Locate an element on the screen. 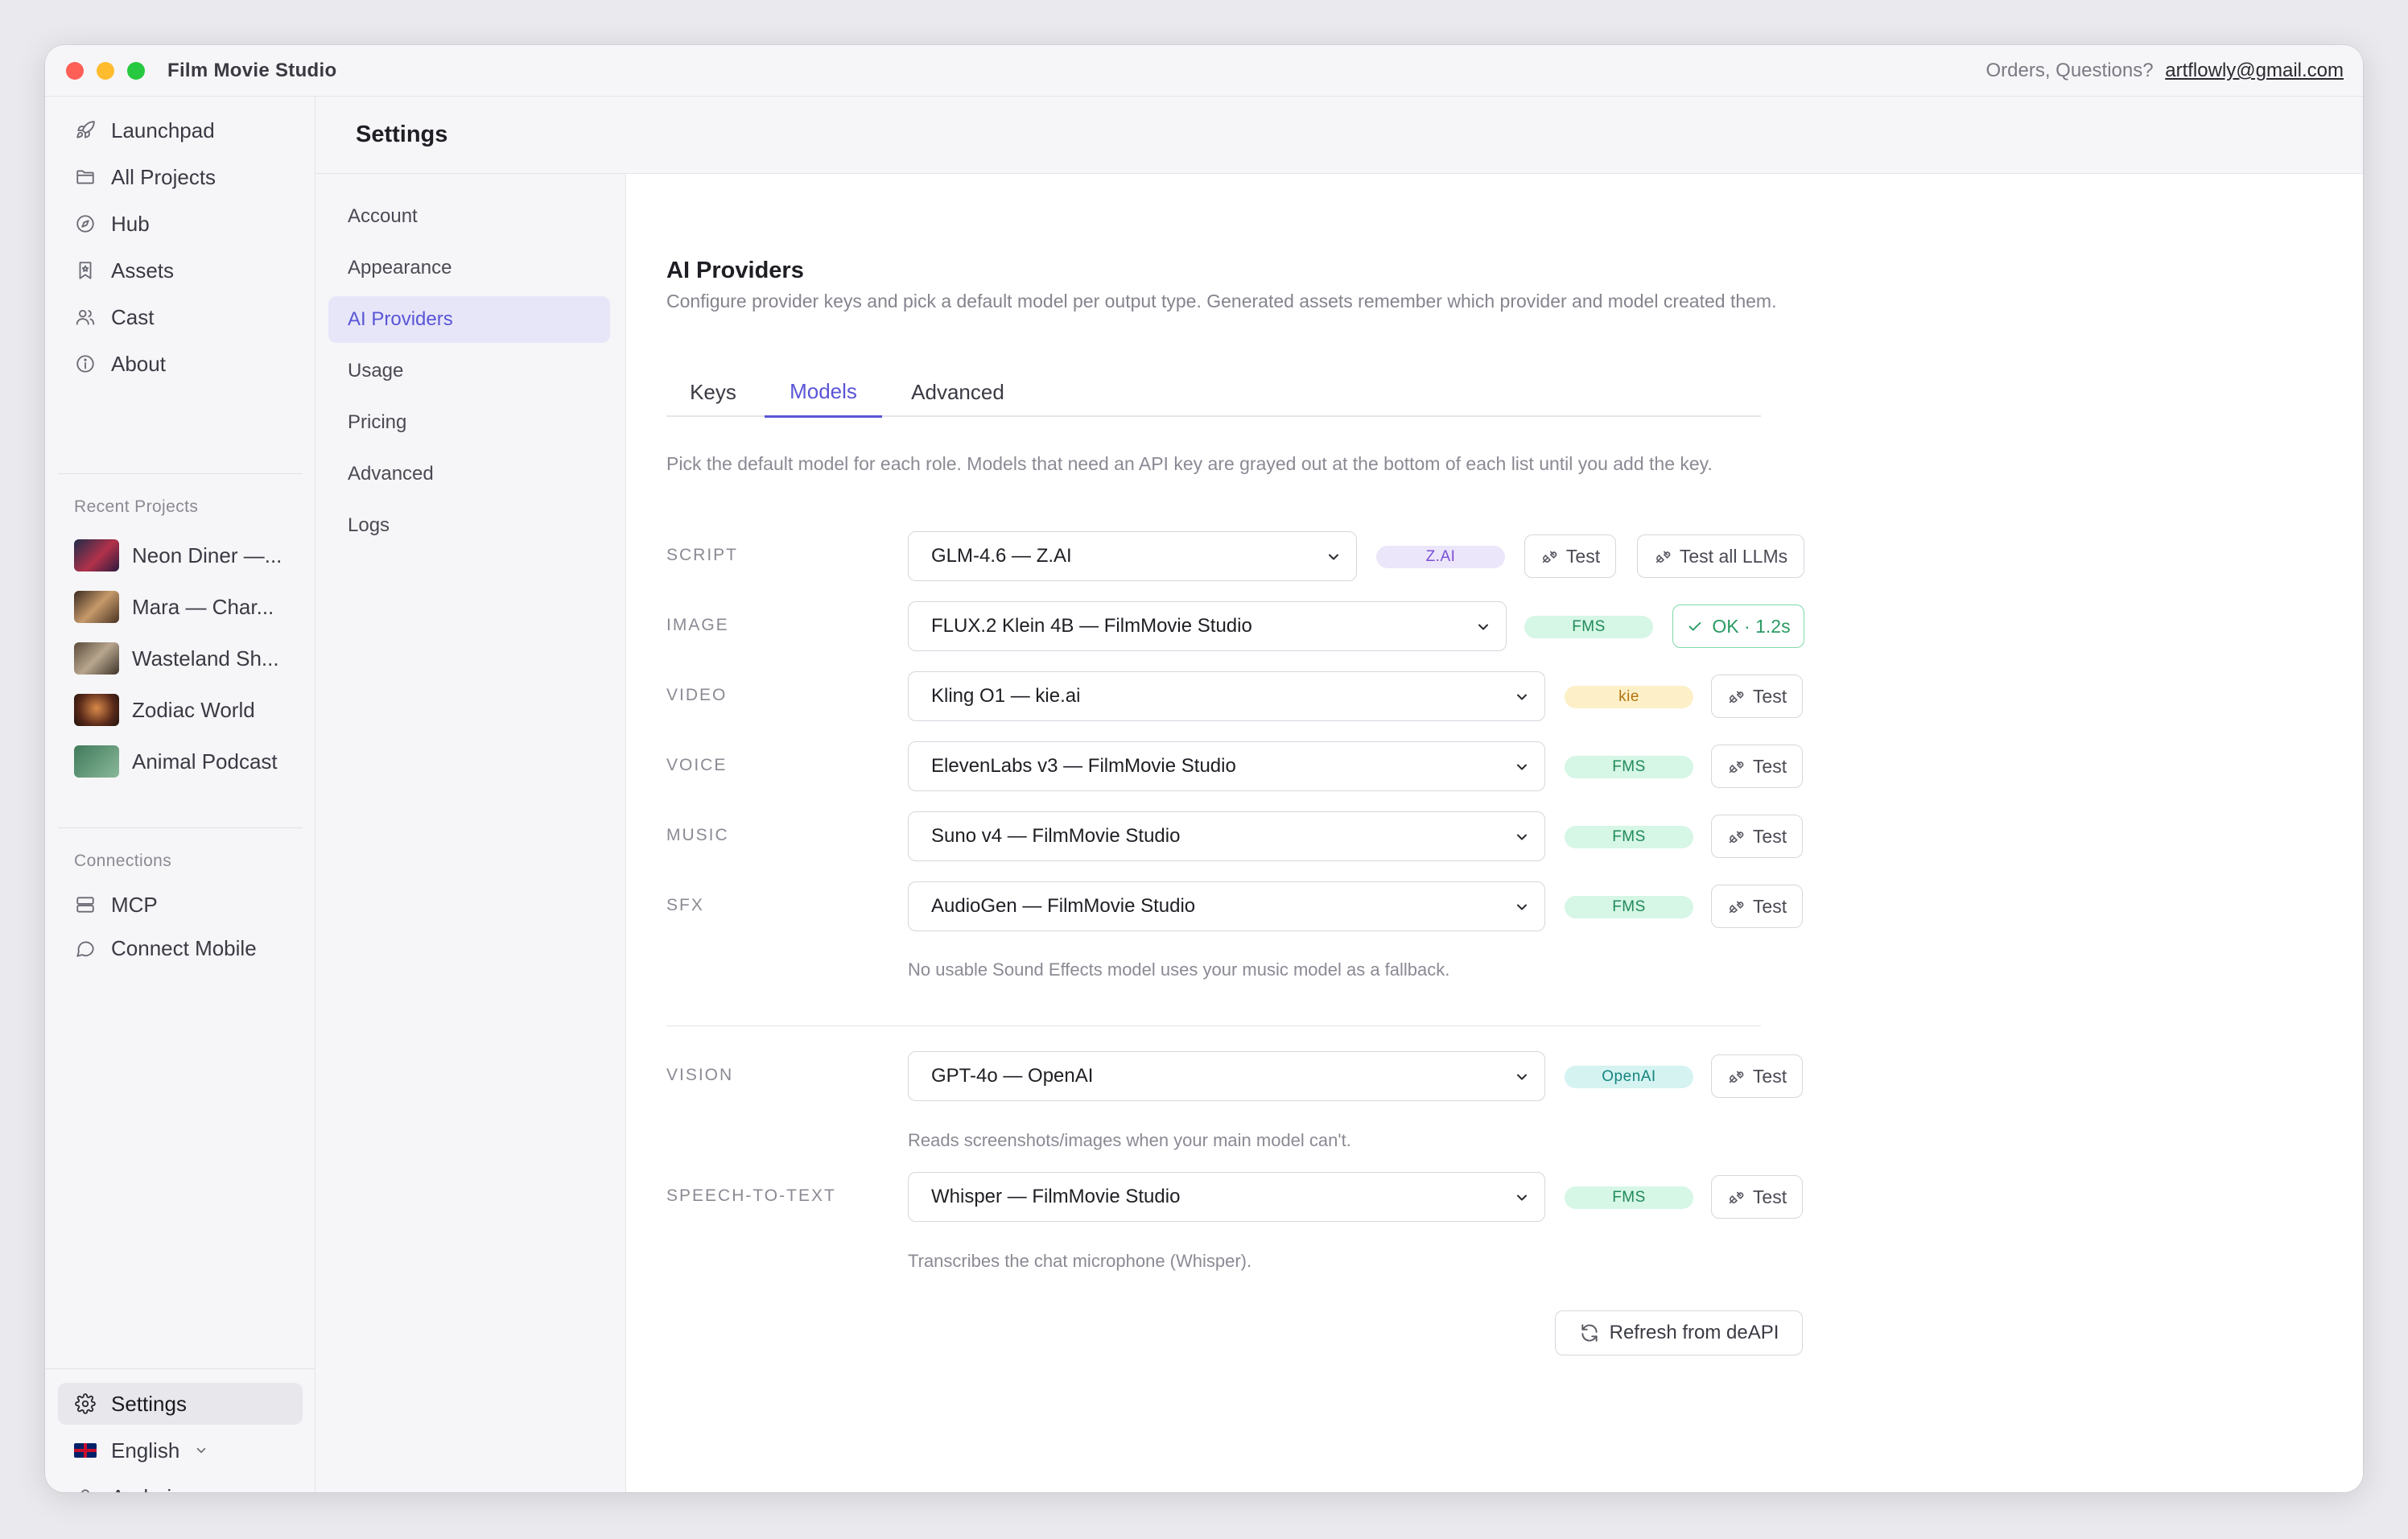 The height and width of the screenshot is (1539, 2408). voice-model-value: ElevenLabs v3 — FilmMovie Studio is located at coordinates (1083, 766).